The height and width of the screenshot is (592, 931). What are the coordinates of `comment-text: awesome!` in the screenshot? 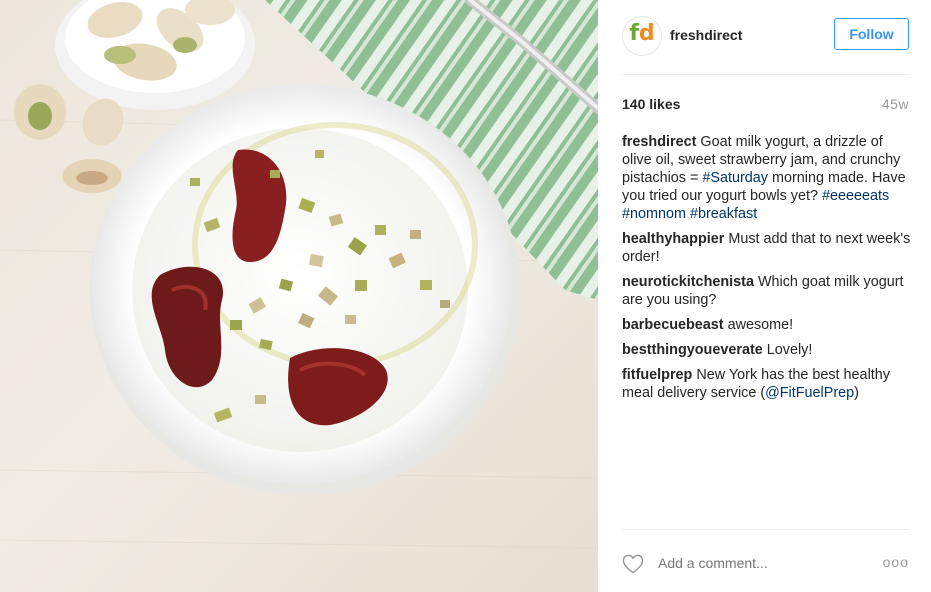 It's located at (760, 325).